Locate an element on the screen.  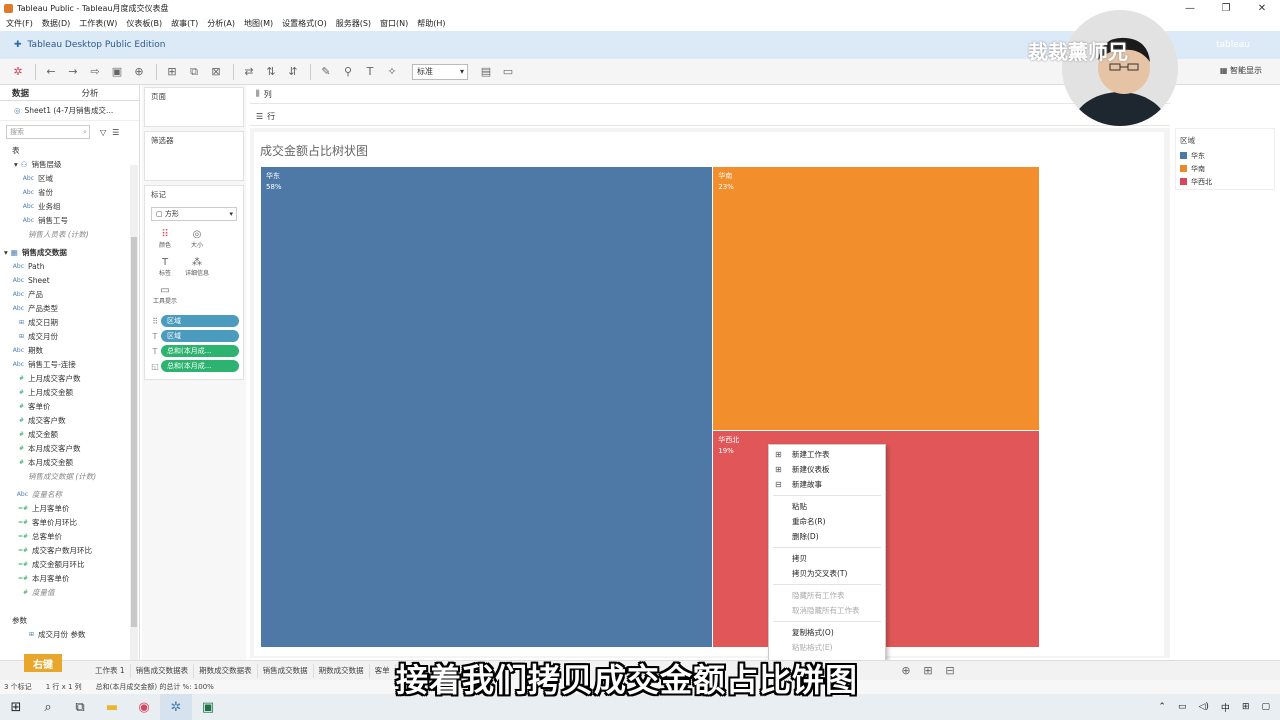
file-explorer-icon: ▬ is located at coordinates (112, 707).